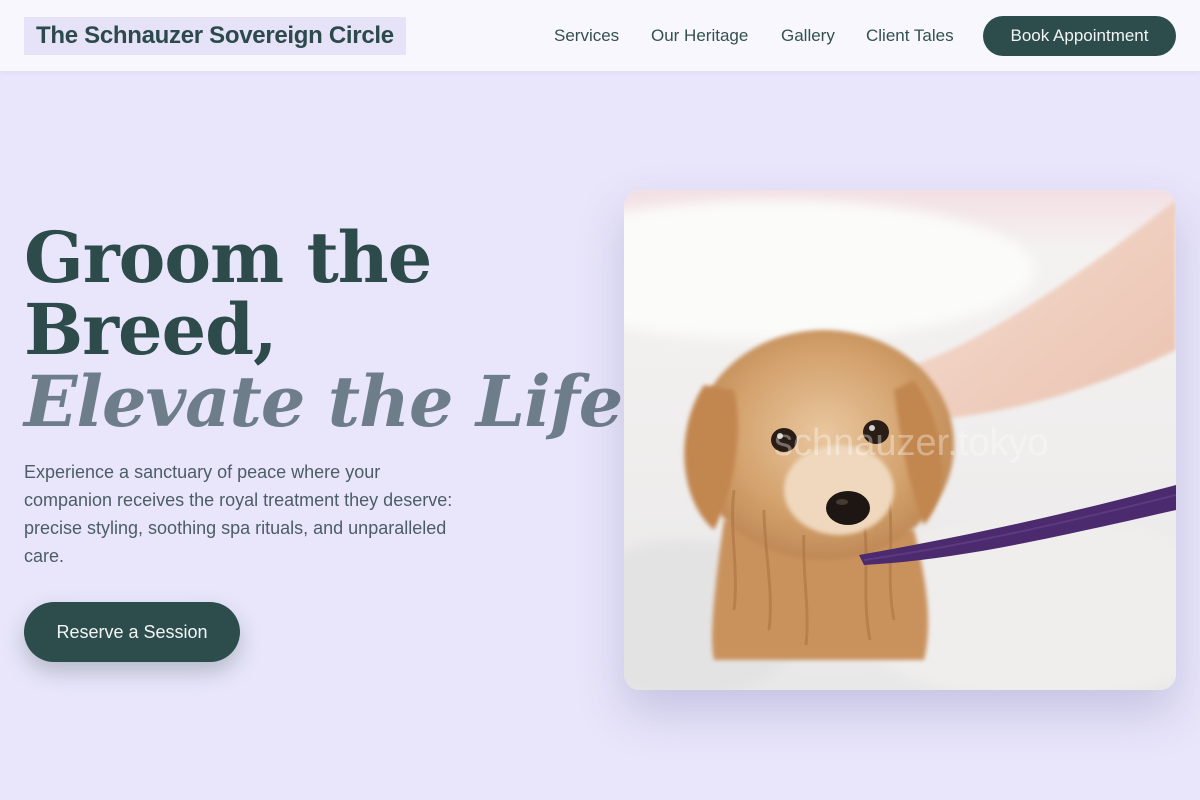 The height and width of the screenshot is (800, 1200). What do you see at coordinates (808, 36) in the screenshot?
I see `nav-link-gallery: Gallery` at bounding box center [808, 36].